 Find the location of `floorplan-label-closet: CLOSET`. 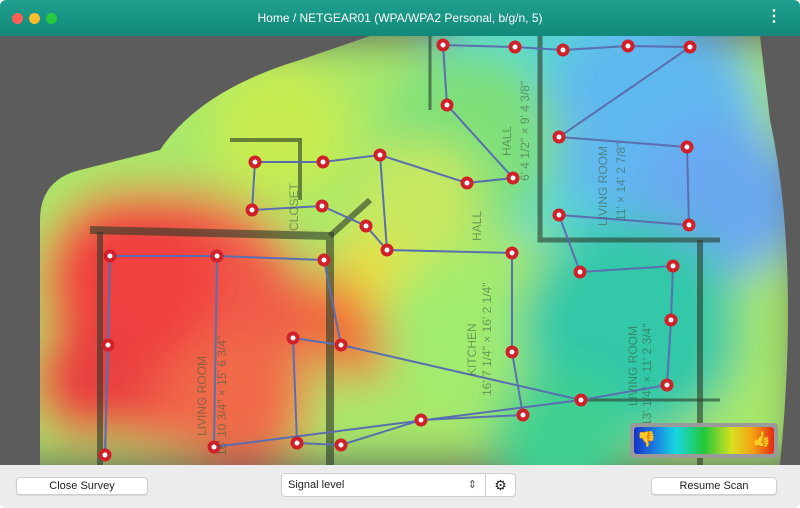

floorplan-label-closet: CLOSET is located at coordinates (294, 206).